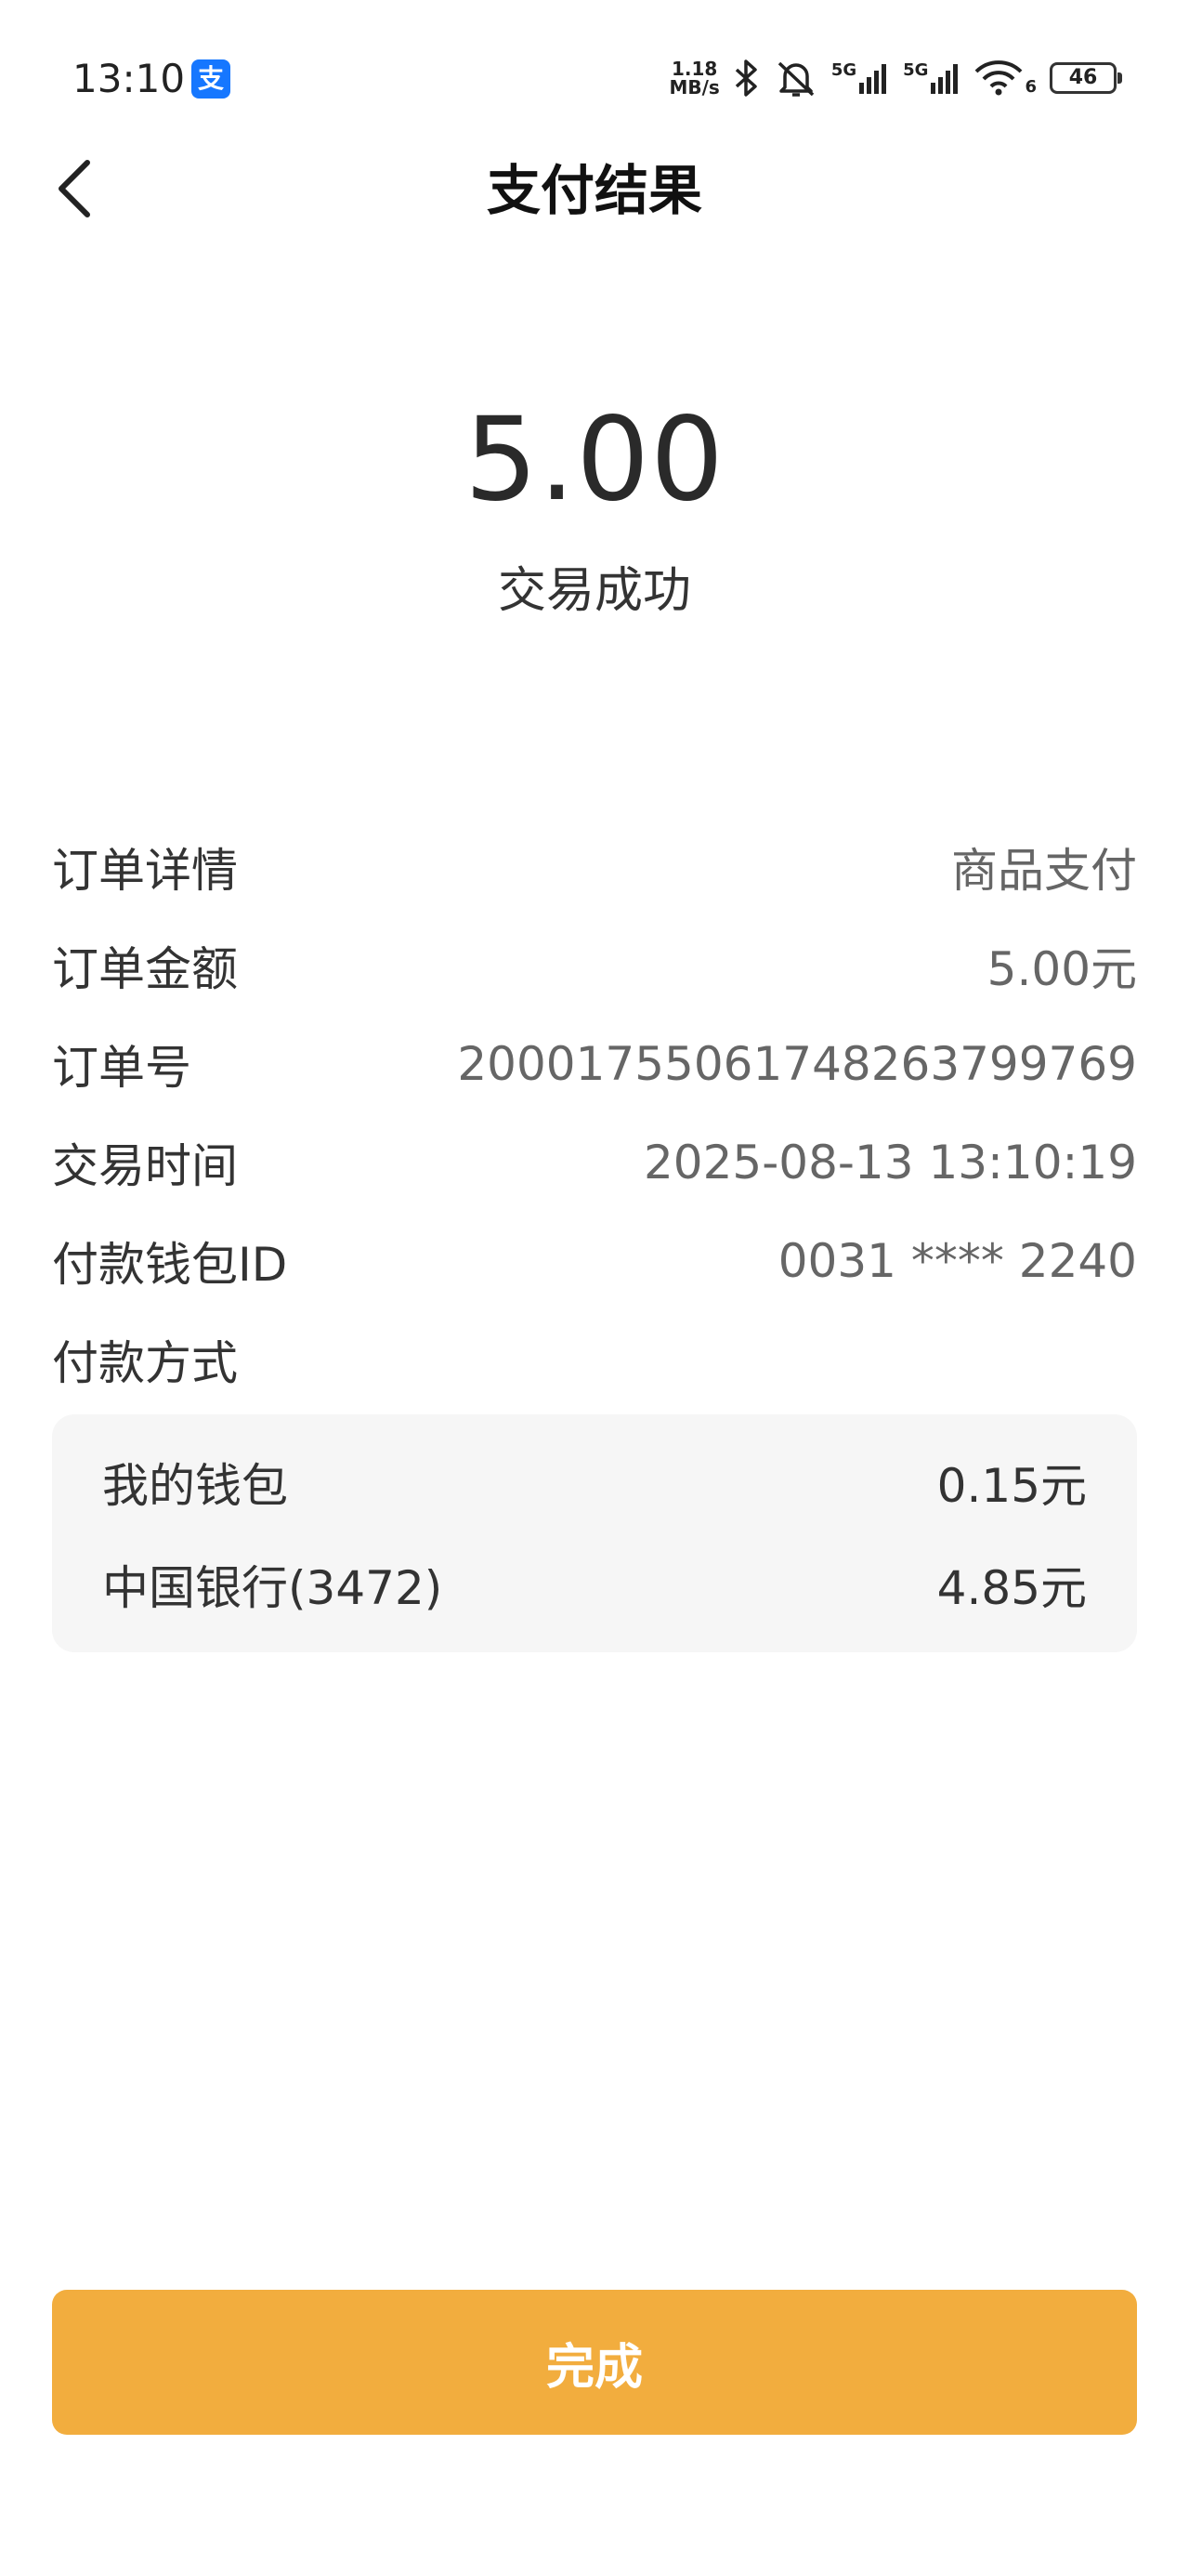 The image size is (1189, 2576). What do you see at coordinates (797, 1064) in the screenshot?
I see `detail-value: 20001755061748263799769` at bounding box center [797, 1064].